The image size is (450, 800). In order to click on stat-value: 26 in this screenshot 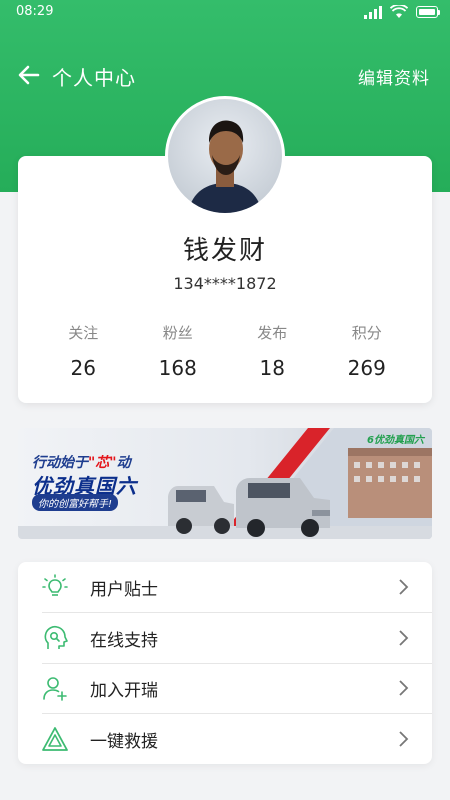, I will do `click(83, 368)`.